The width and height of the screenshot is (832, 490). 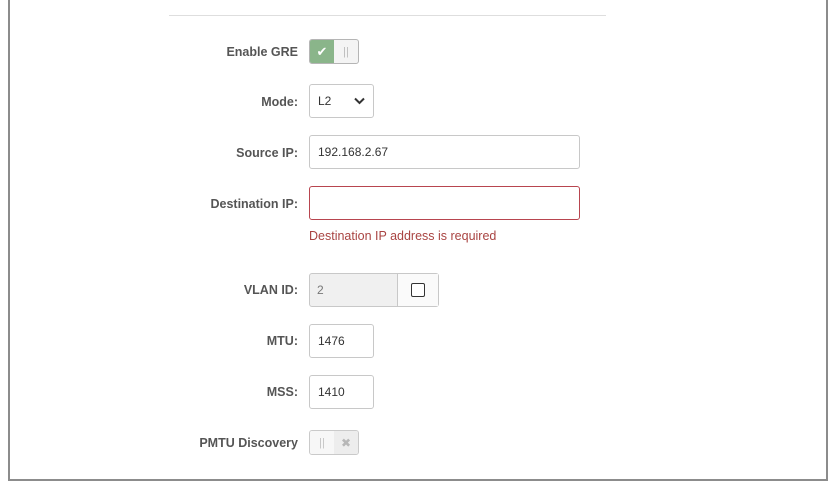 What do you see at coordinates (322, 51) in the screenshot?
I see `check-icon: ✔` at bounding box center [322, 51].